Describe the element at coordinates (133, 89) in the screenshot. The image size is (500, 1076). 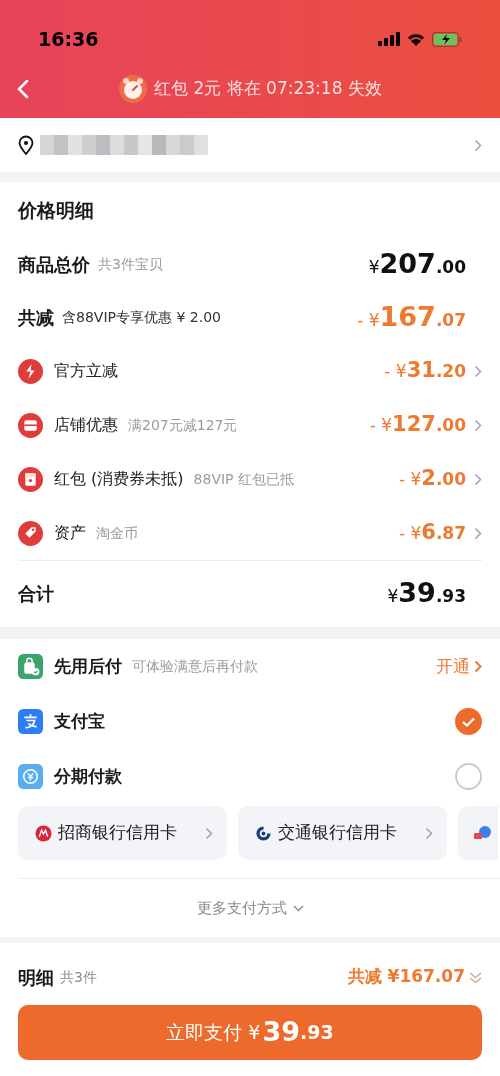
I see `alarm-clock-icon` at that location.